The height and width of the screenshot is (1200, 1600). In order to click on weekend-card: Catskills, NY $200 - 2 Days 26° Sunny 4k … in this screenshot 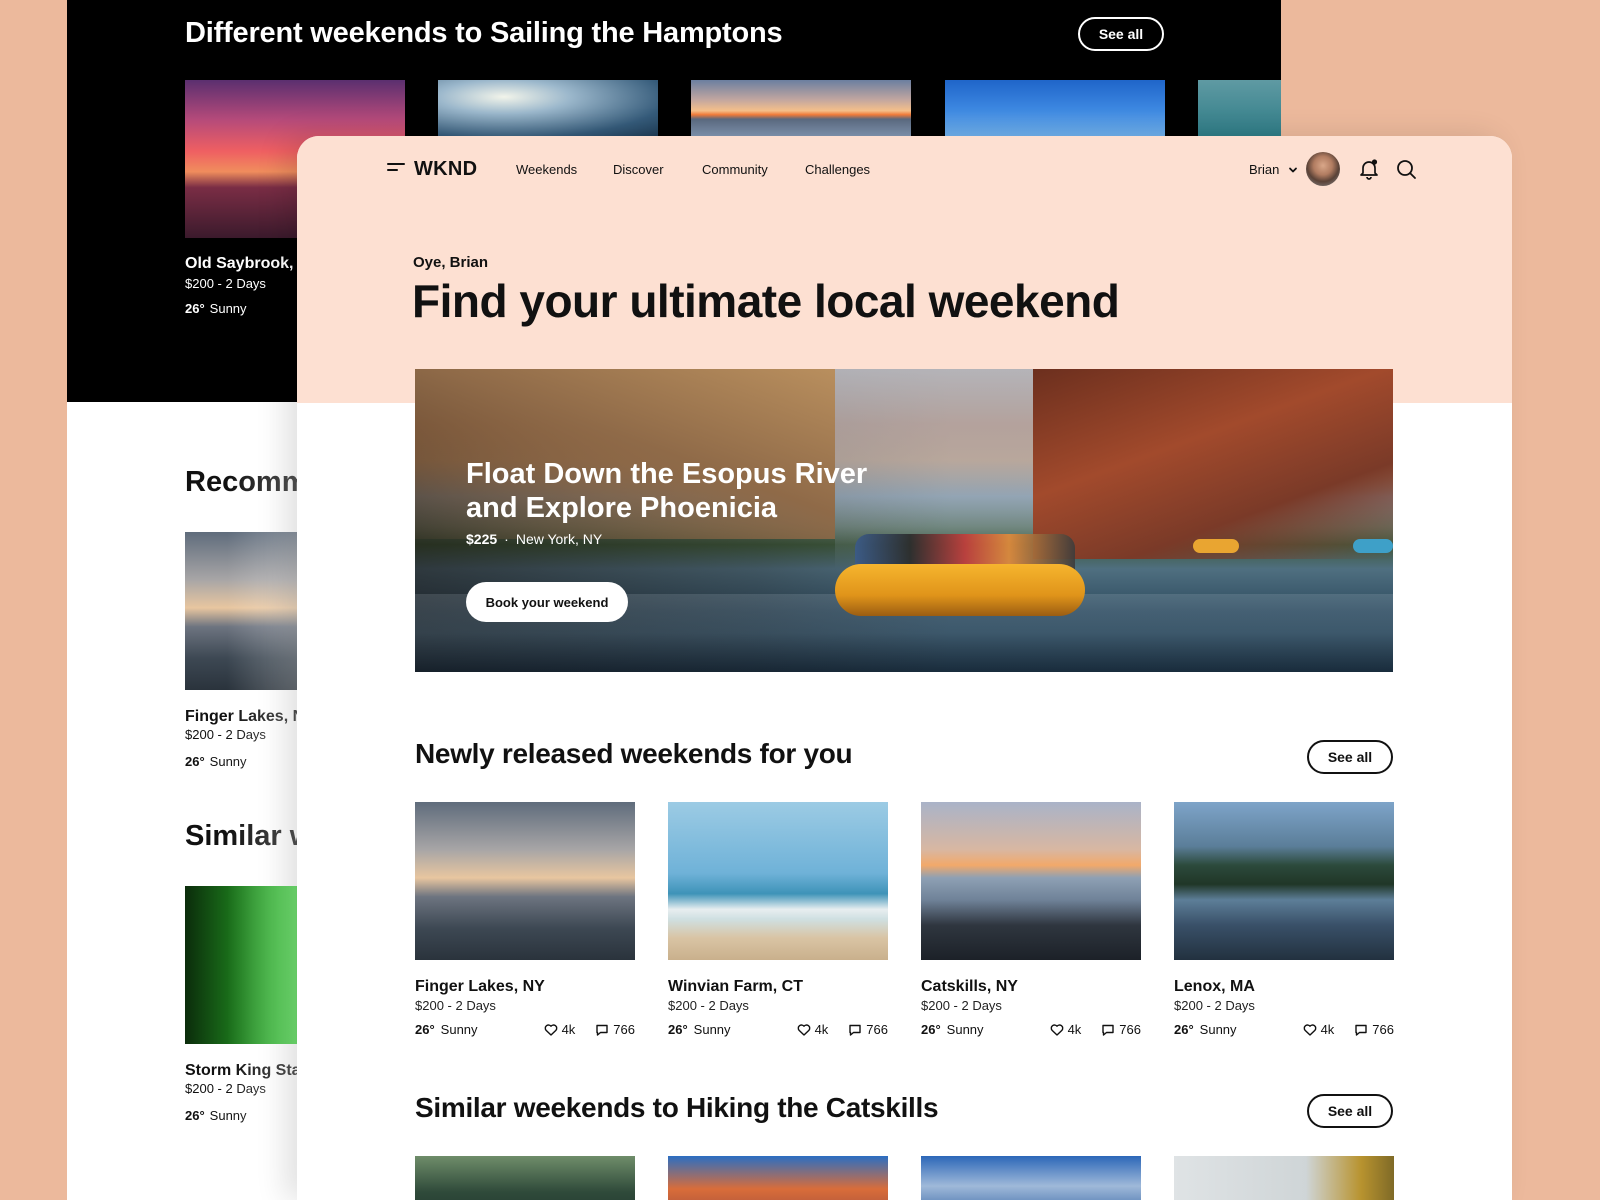, I will do `click(1031, 921)`.